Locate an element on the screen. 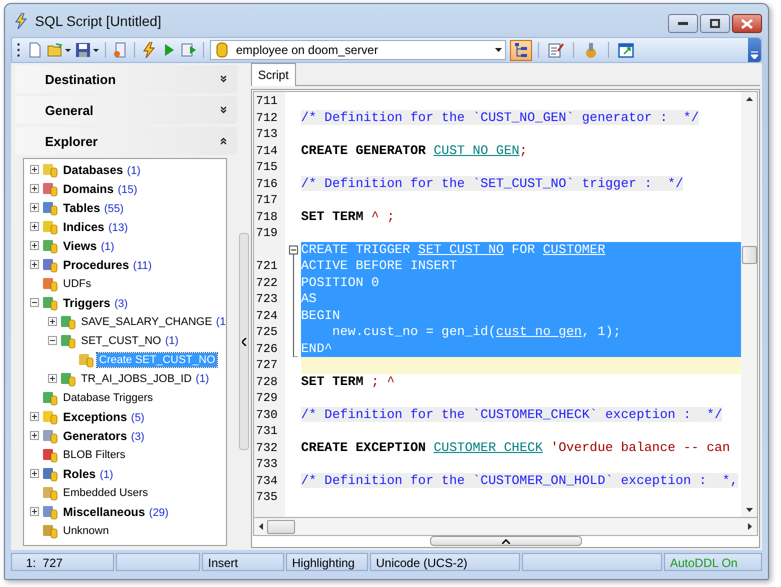  status-pane: Unicode (UCS-2) is located at coordinates (445, 562).